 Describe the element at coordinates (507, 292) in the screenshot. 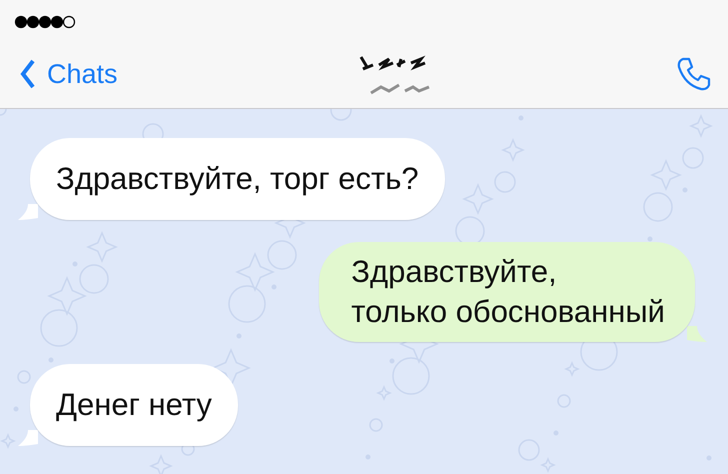

I see `message-bubble: Здравствуйте, только обоснованный` at that location.